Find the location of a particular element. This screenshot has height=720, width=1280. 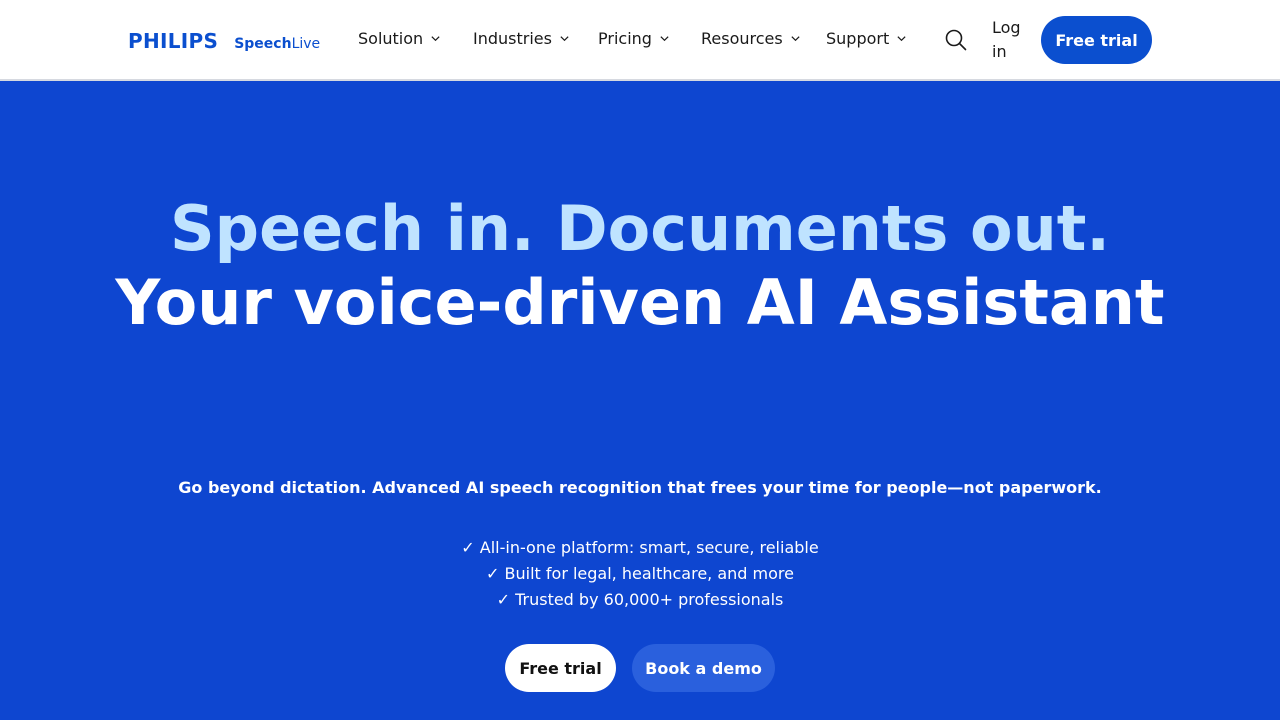

nav-item-industries: Industries is located at coordinates (521, 38).